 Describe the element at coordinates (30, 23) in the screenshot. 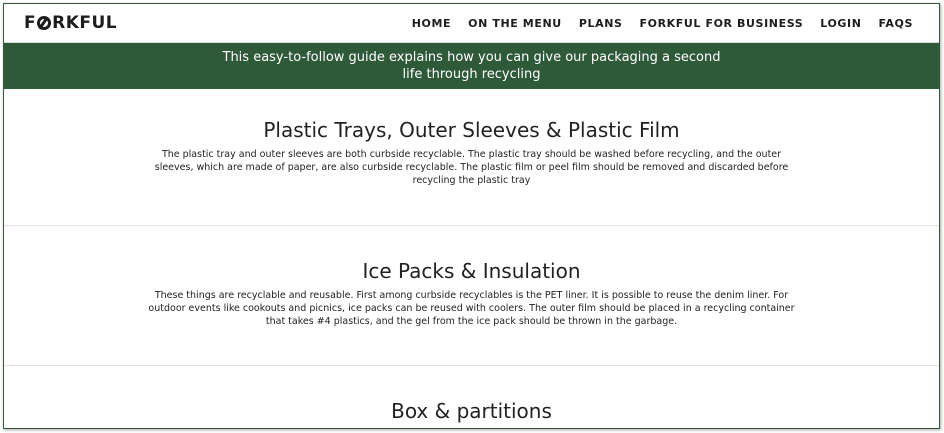

I see `logo-letter-f: F` at that location.